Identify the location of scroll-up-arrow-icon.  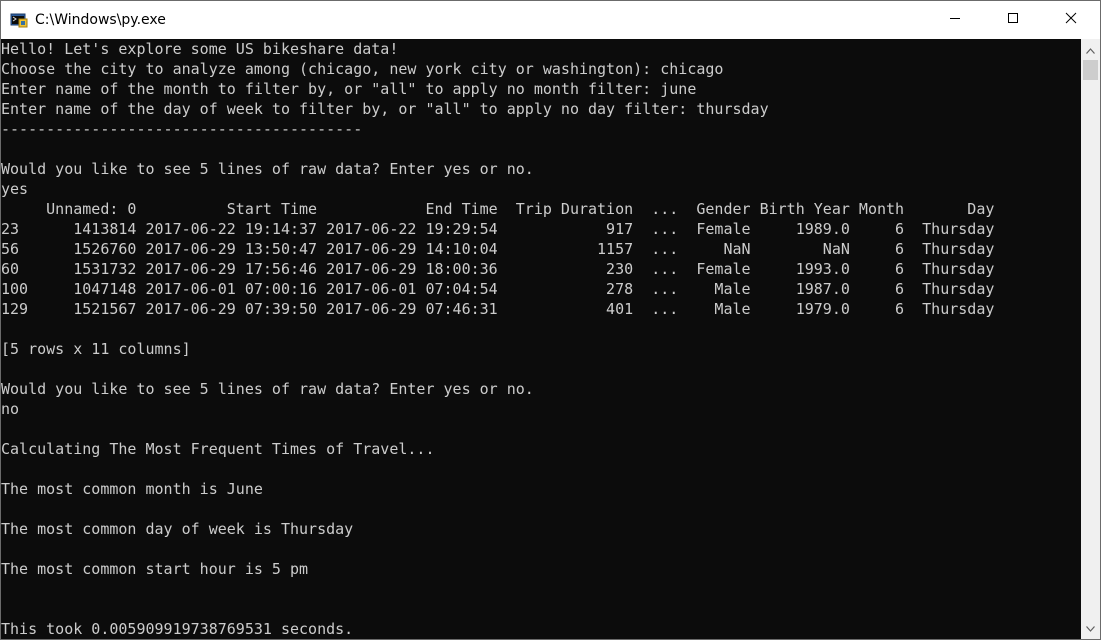
(1090, 50).